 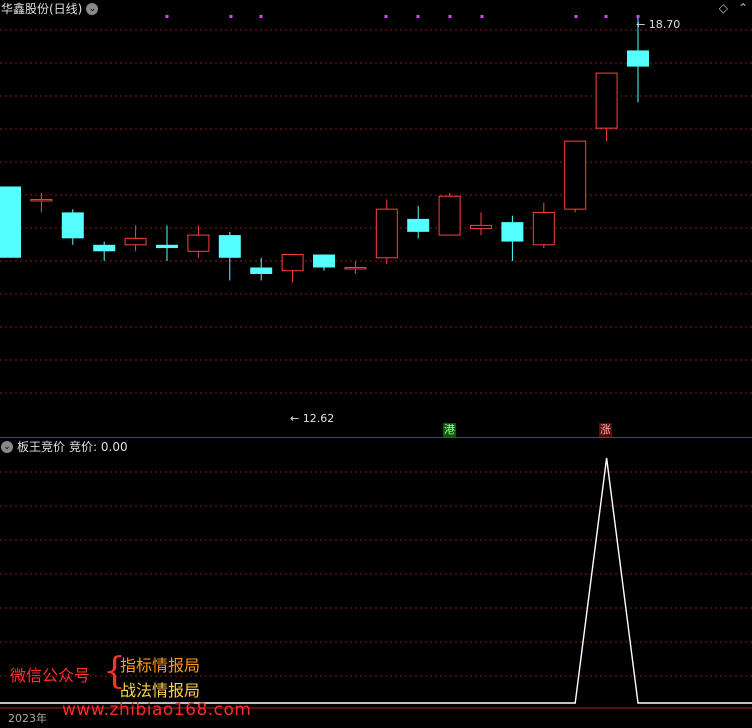 I want to click on watermark-wechat: 微信公众号, so click(x=50, y=675).